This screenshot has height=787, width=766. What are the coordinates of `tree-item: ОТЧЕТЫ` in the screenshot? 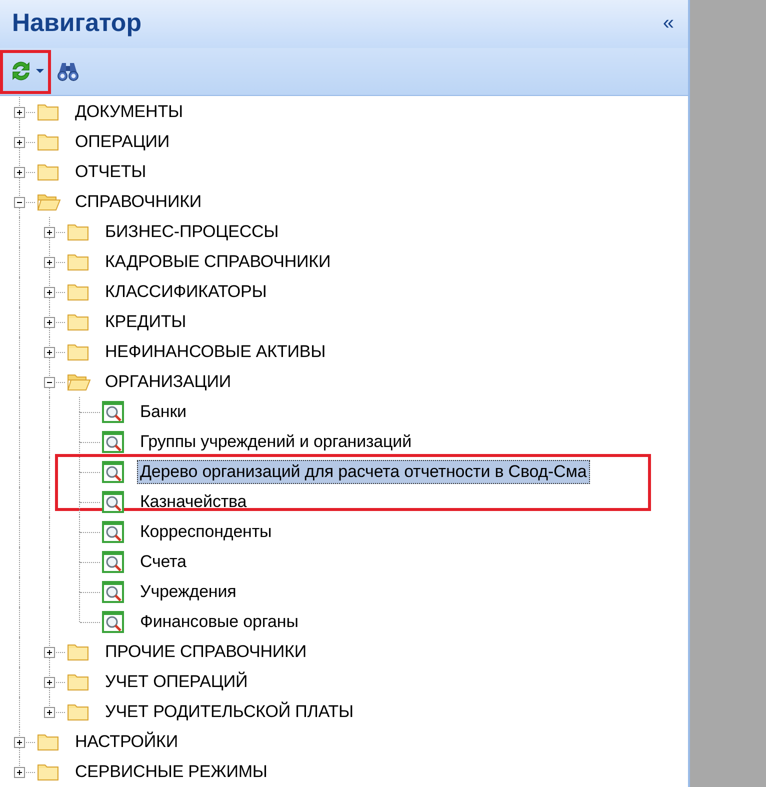 It's located at (111, 172).